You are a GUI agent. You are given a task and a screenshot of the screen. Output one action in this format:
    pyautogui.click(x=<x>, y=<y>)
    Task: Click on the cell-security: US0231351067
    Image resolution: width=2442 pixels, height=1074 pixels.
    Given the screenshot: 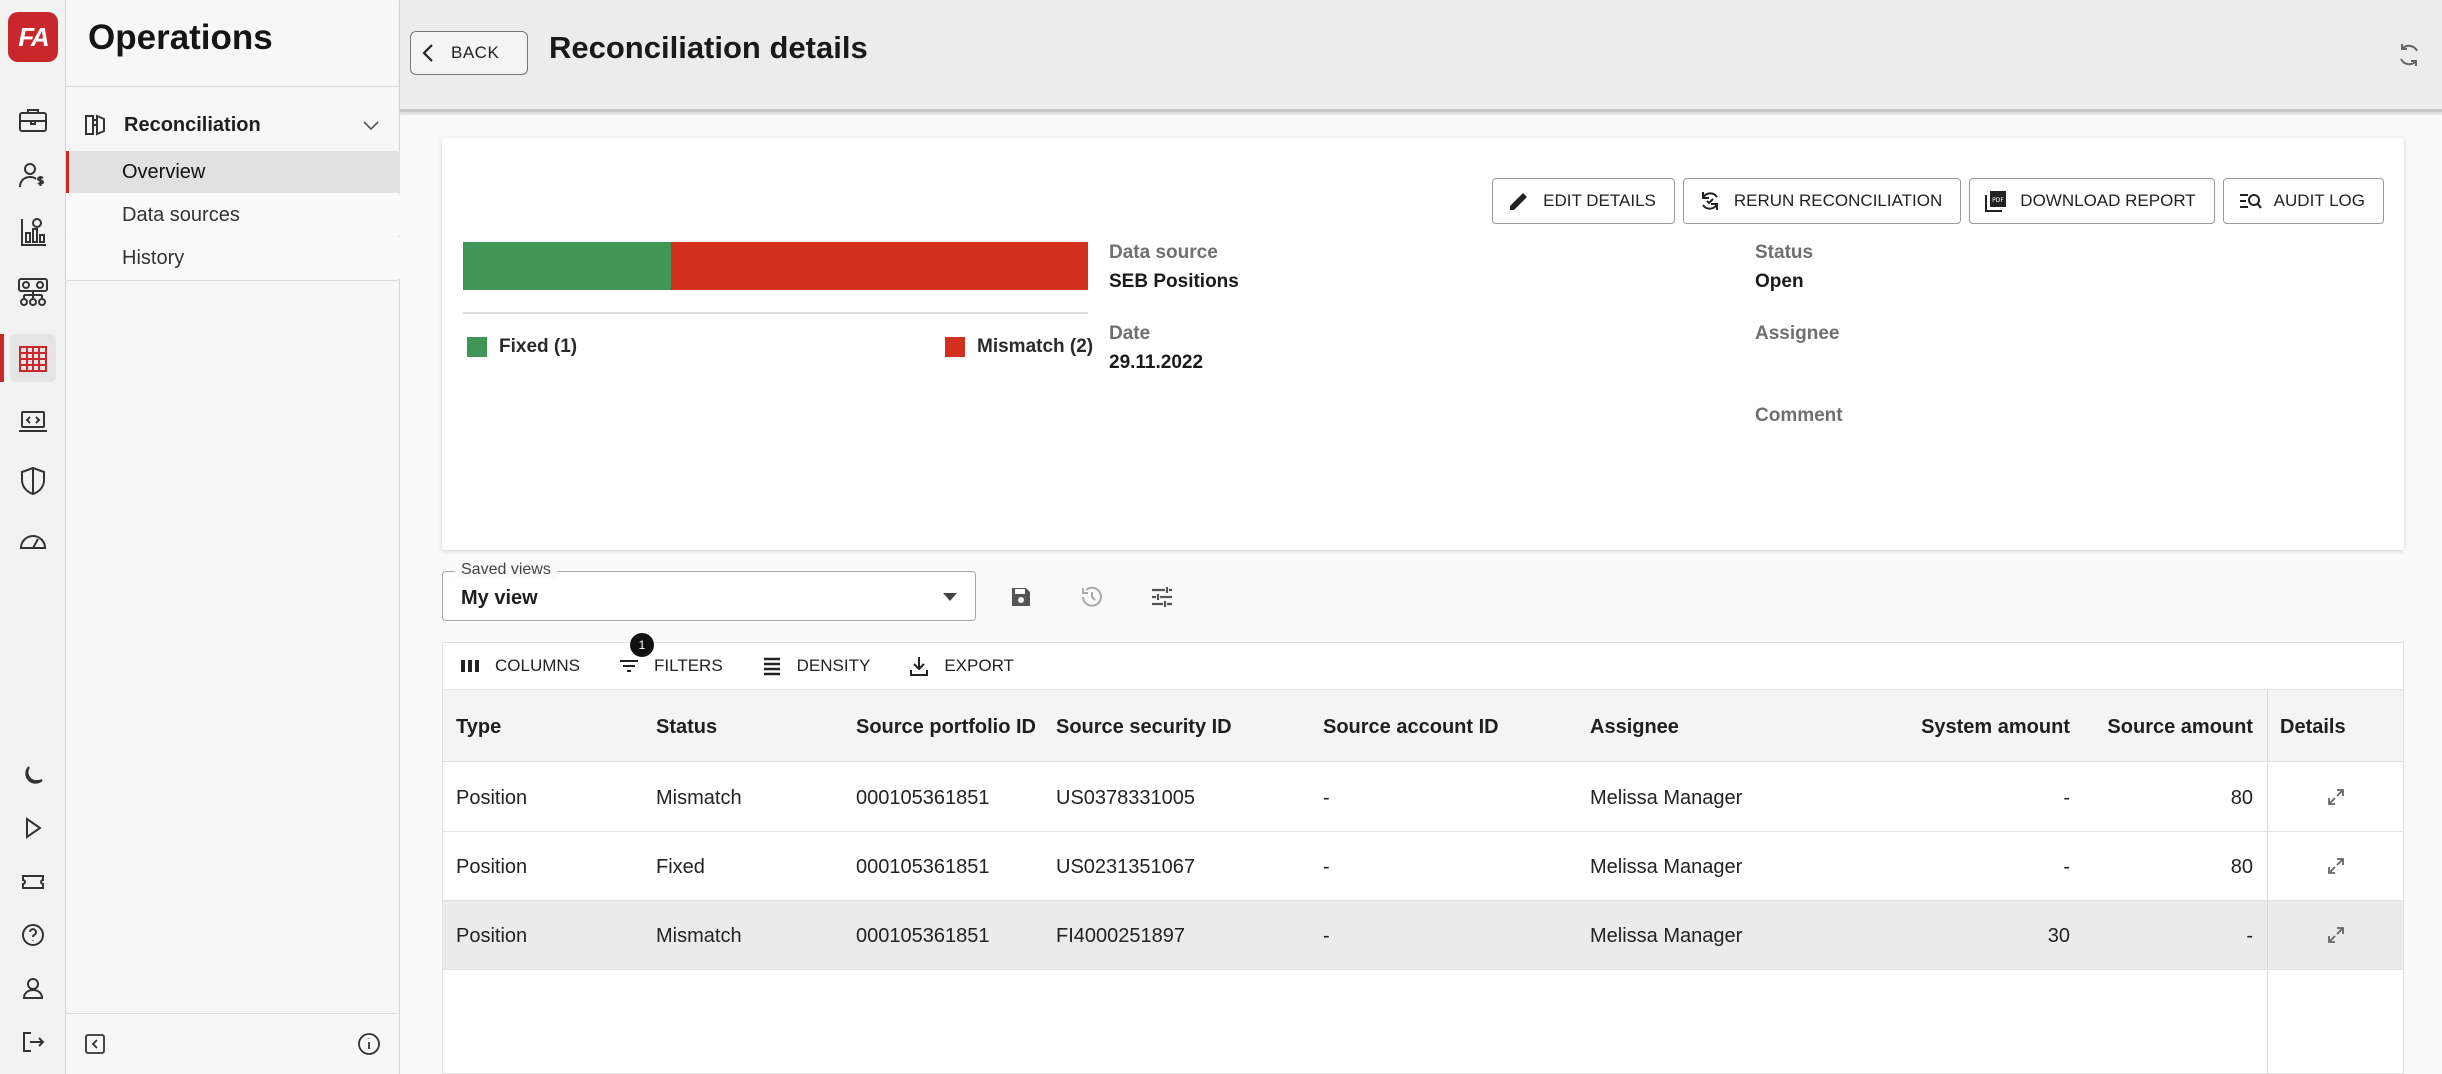 What is the action you would take?
    pyautogui.click(x=1126, y=867)
    